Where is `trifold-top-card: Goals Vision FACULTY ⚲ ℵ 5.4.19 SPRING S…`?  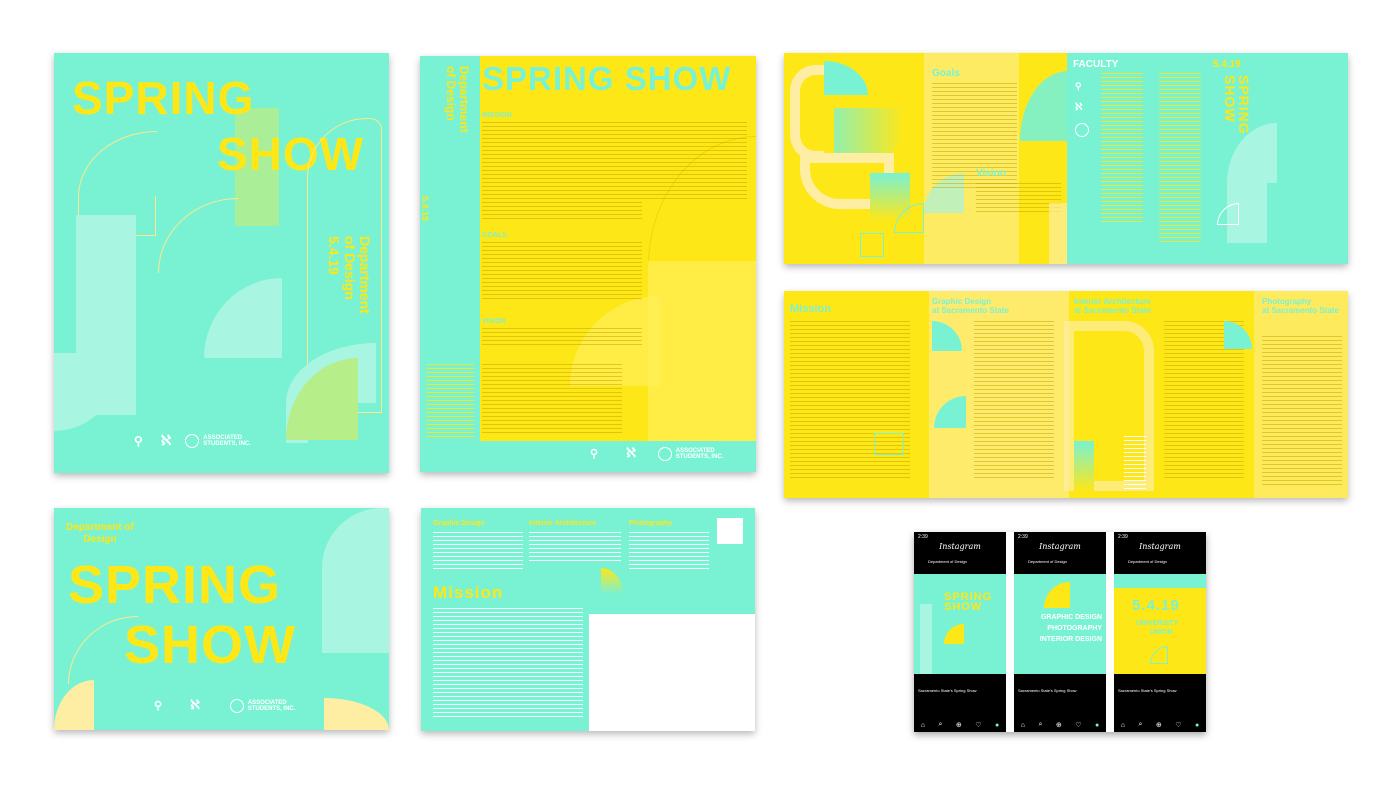 trifold-top-card: Goals Vision FACULTY ⚲ ℵ 5.4.19 SPRING S… is located at coordinates (1066, 158).